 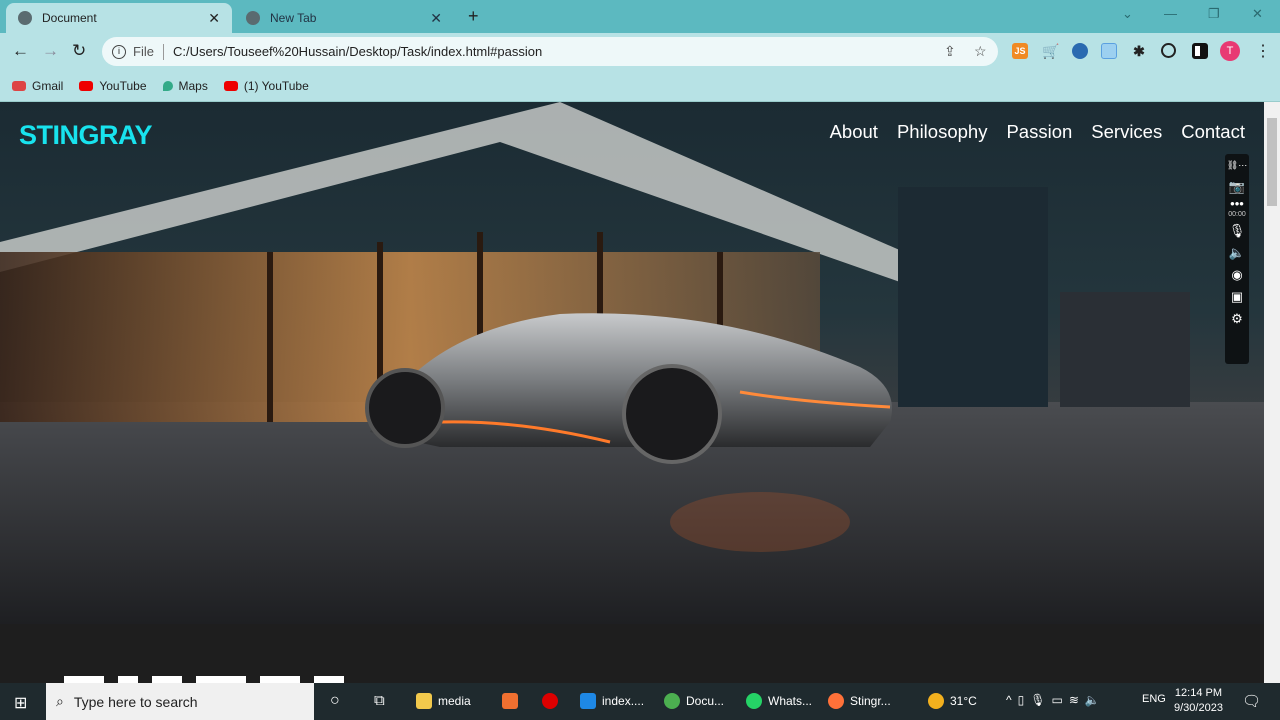 What do you see at coordinates (1272, 162) in the screenshot?
I see `scrollbar-thumb` at bounding box center [1272, 162].